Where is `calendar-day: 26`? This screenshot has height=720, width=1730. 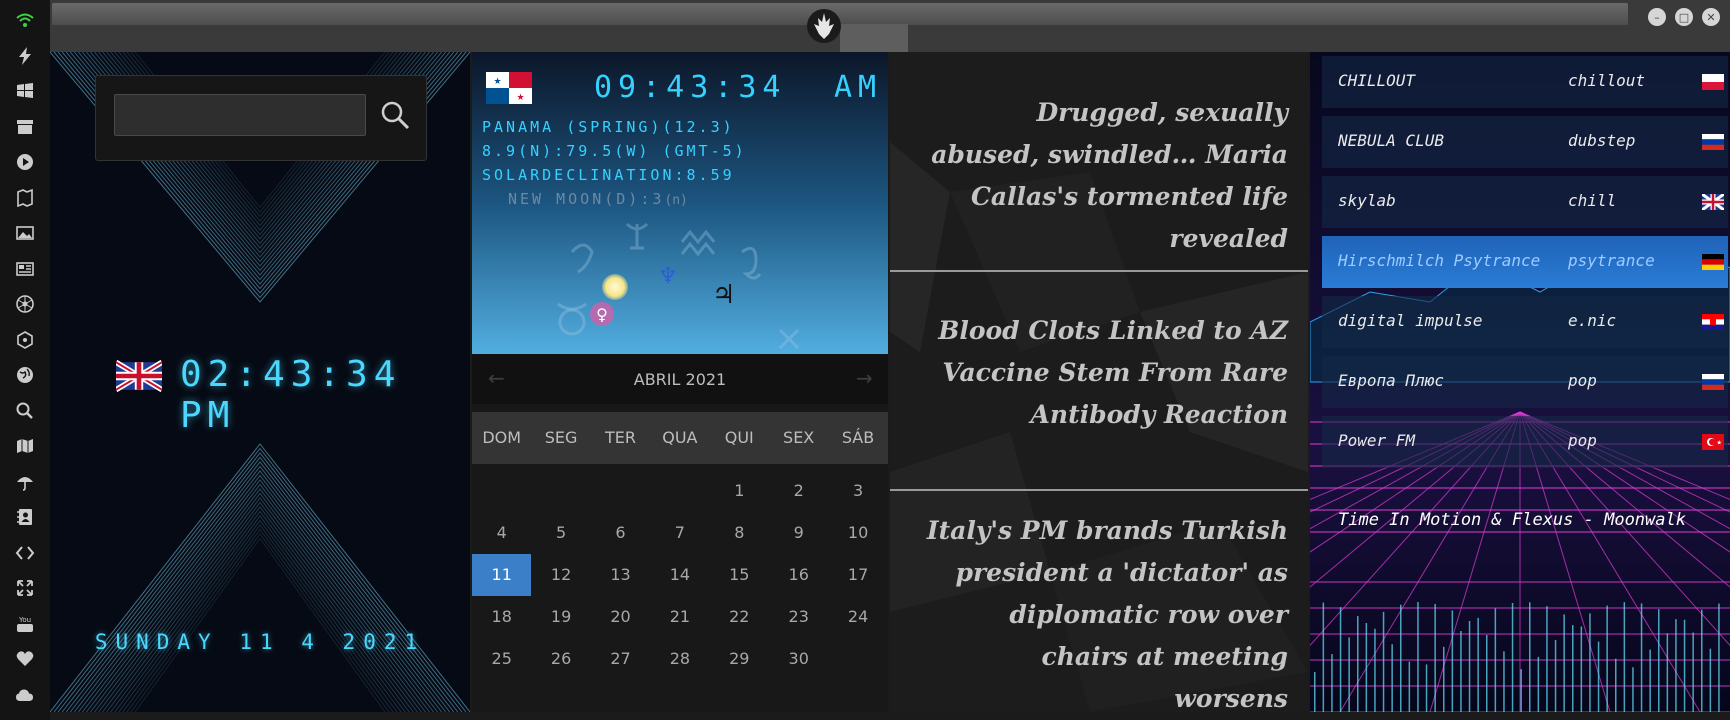 calendar-day: 26 is located at coordinates (560, 659).